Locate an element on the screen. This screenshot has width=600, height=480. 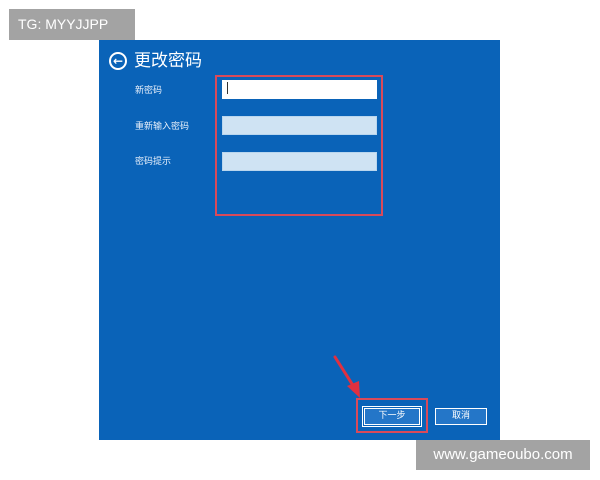
next-button: 下一步 is located at coordinates (392, 416).